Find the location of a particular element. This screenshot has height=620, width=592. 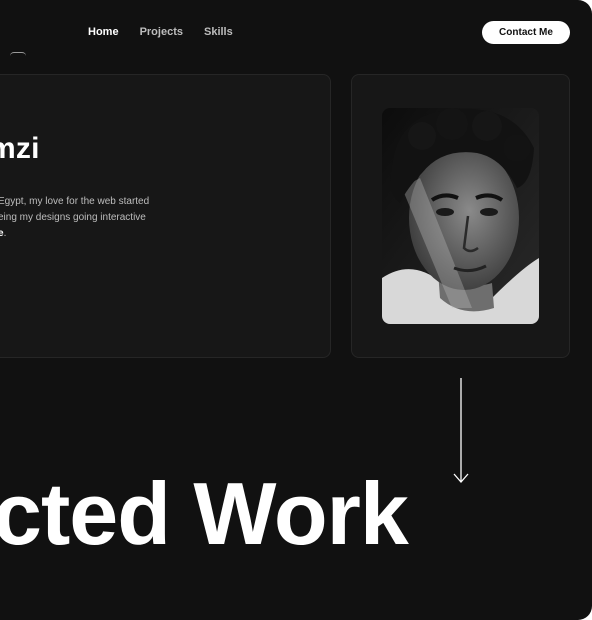

nav-skills-link: Skills is located at coordinates (218, 32).